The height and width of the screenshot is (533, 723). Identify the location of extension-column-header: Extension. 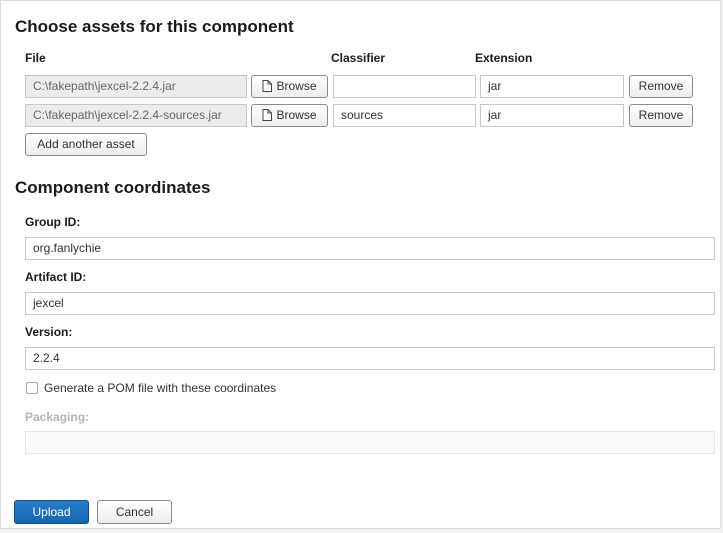
(504, 58).